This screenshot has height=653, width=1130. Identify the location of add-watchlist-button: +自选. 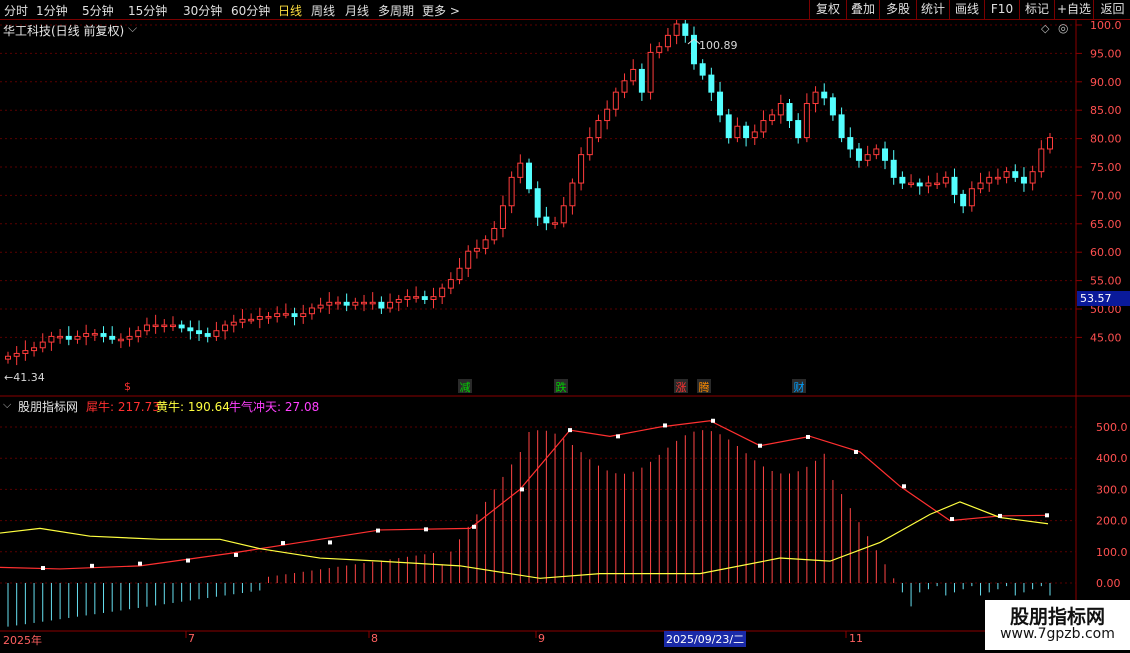
(1073, 9).